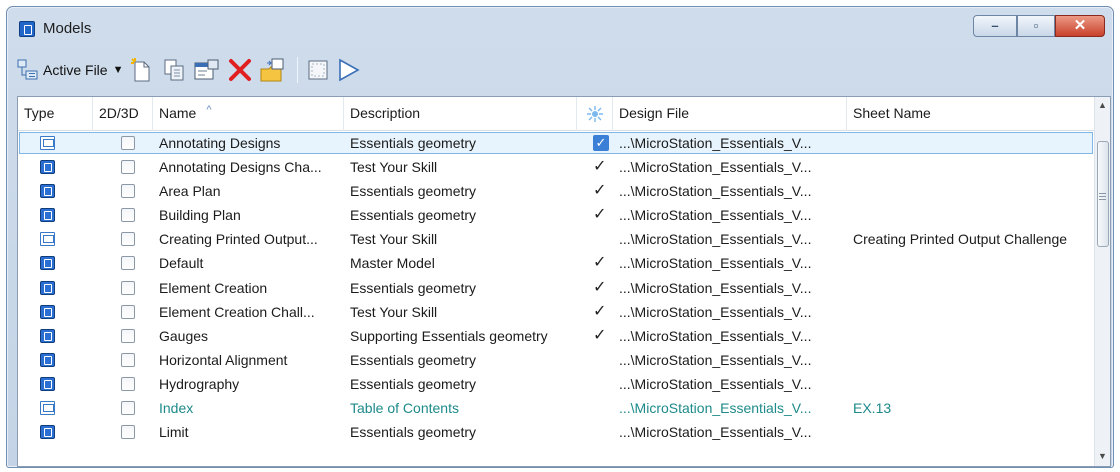  I want to click on close-icon: ✕, so click(1080, 25).